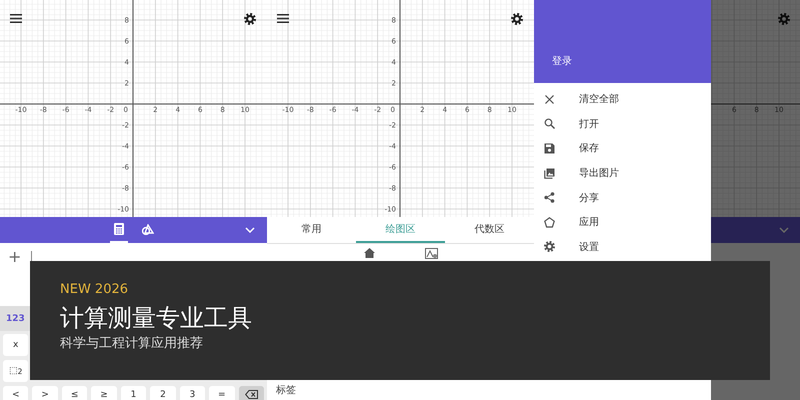 This screenshot has height=400, width=800. I want to click on backspace-key, so click(251, 393).